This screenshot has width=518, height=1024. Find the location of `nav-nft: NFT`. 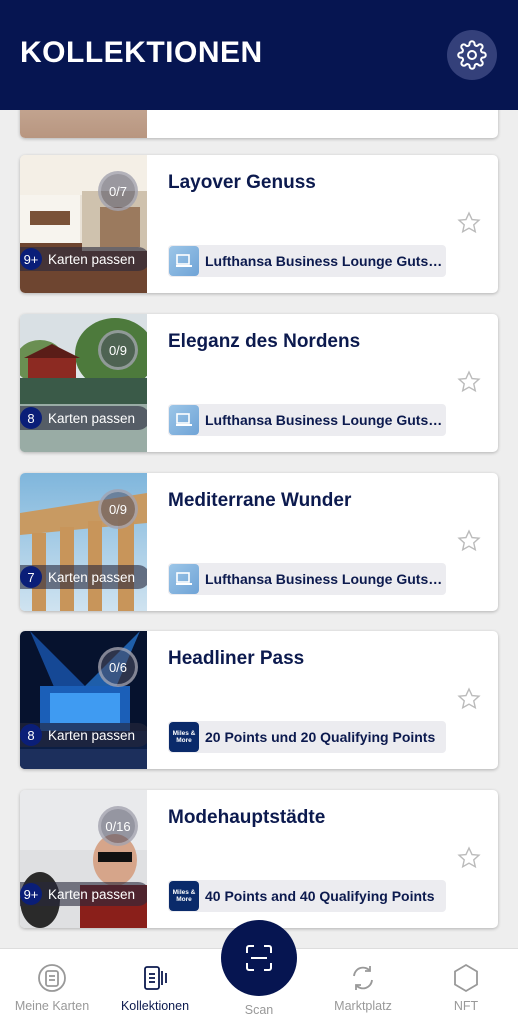

nav-nft: NFT is located at coordinates (466, 988).